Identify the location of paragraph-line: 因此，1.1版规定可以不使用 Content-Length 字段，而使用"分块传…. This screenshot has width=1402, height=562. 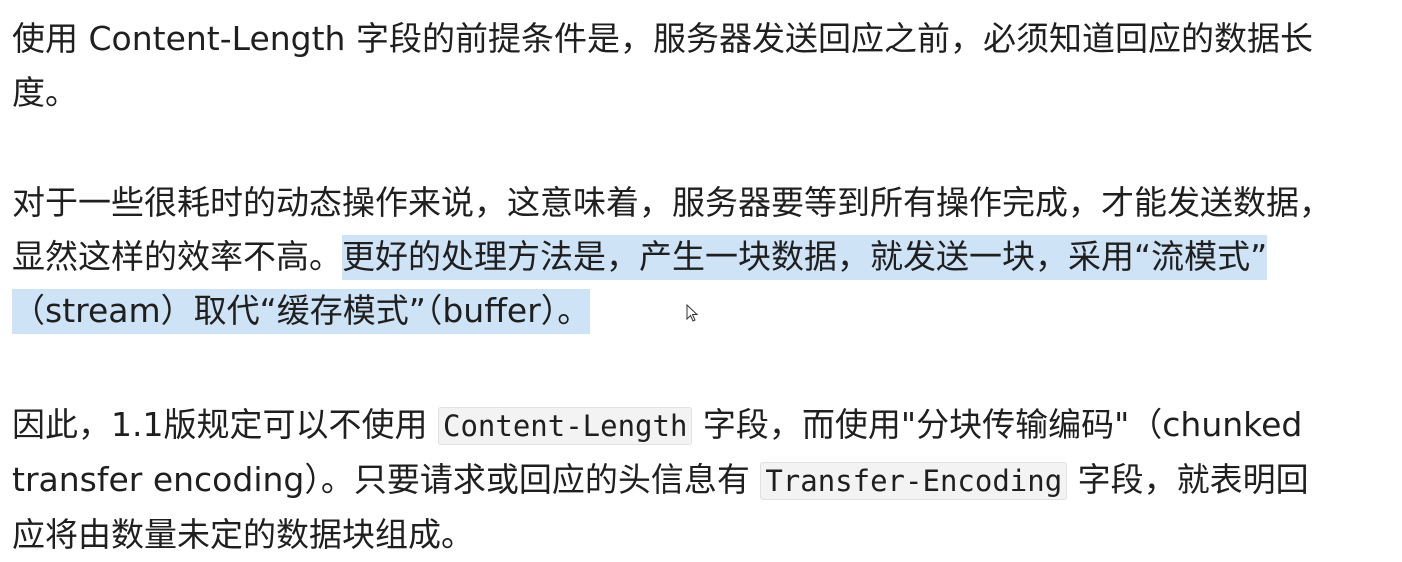
(704, 425).